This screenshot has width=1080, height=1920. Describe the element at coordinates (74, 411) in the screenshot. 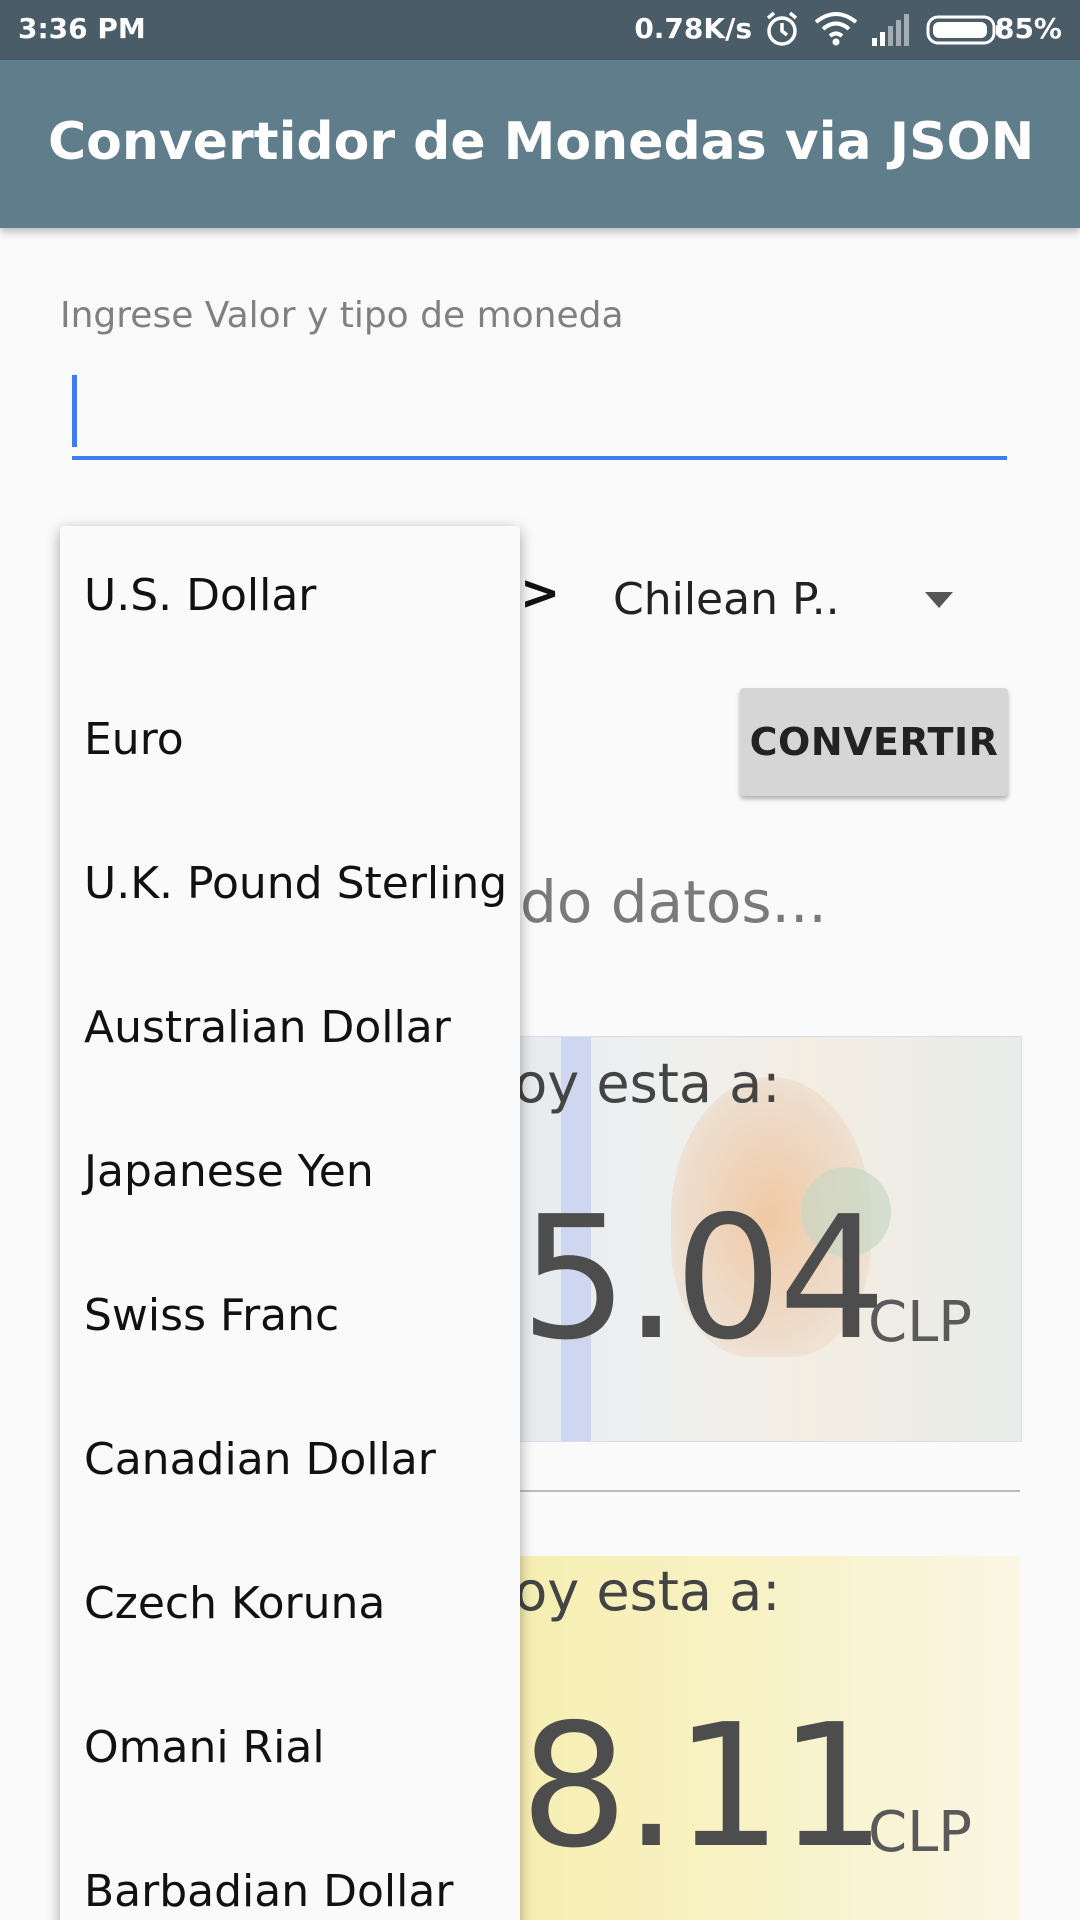

I see `text-cursor` at that location.